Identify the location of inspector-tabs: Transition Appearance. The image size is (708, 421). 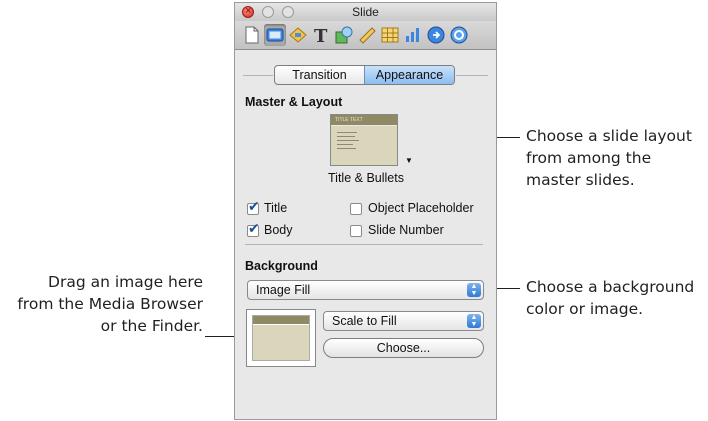
(364, 75).